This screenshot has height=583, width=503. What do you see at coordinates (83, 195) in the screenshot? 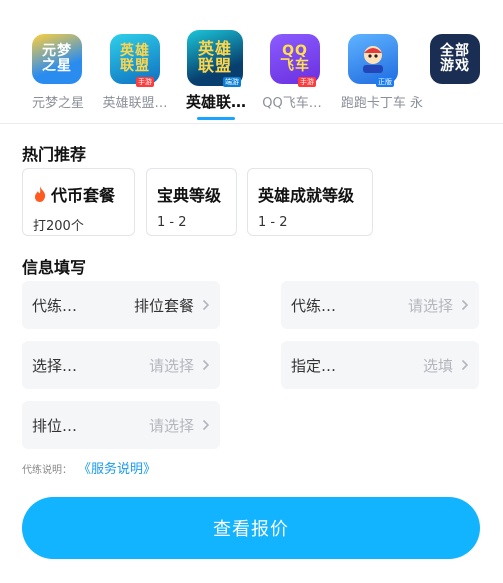
I see `package-name-text: 代币套餐` at bounding box center [83, 195].